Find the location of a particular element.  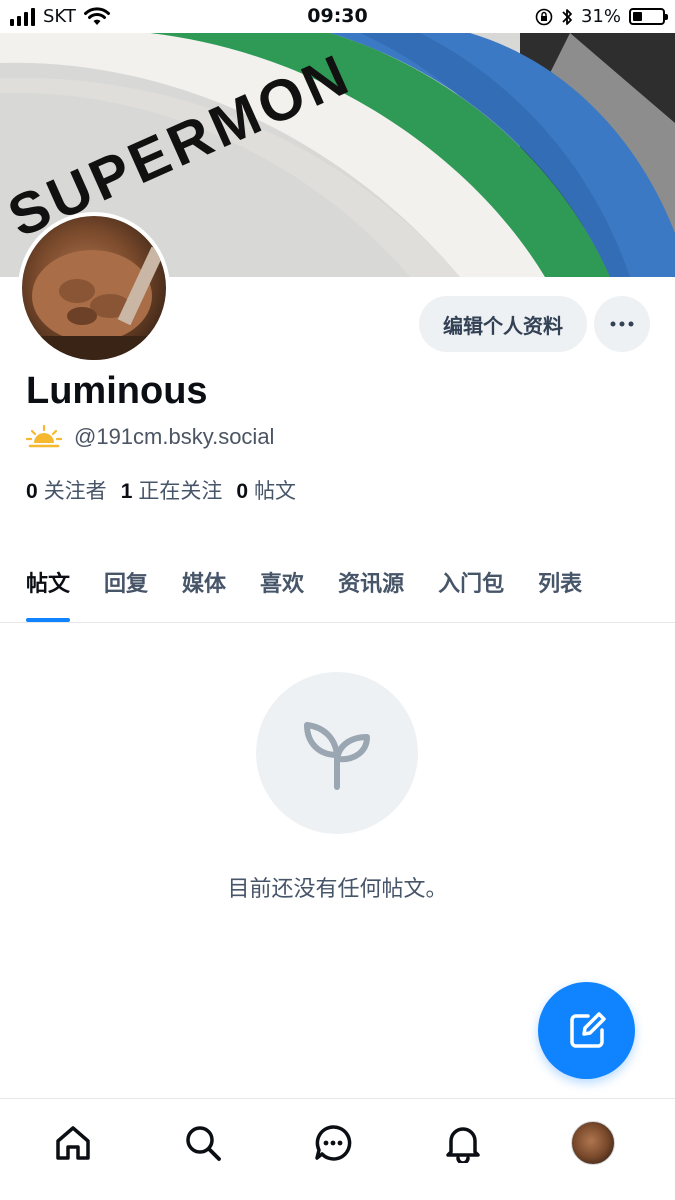

tab-likes: 喜欢 is located at coordinates (282, 594).